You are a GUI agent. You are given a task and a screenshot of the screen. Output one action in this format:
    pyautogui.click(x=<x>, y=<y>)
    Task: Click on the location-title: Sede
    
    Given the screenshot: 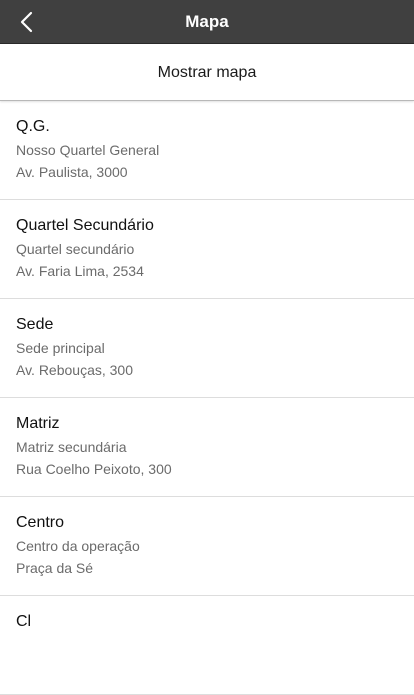 What is the action you would take?
    pyautogui.click(x=35, y=324)
    